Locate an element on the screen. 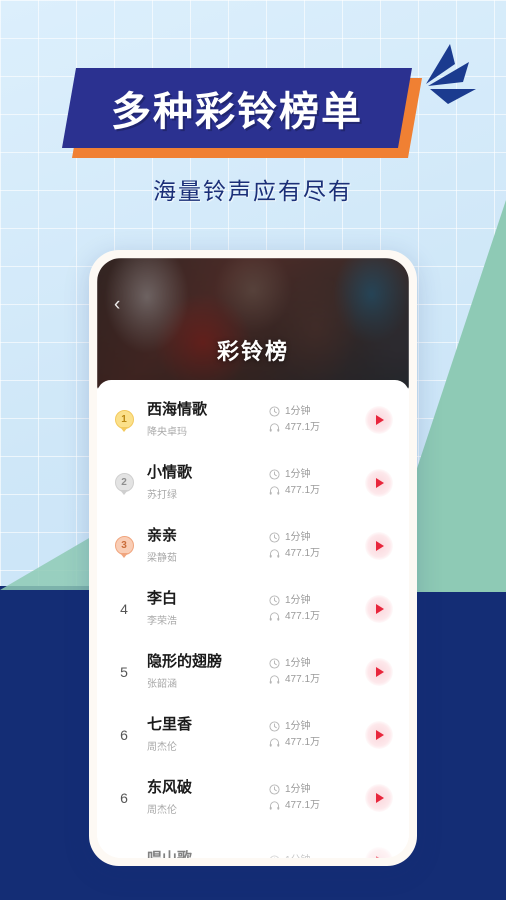 Image resolution: width=506 pixels, height=900 pixels. medal-badge-icon: 3 is located at coordinates (124, 545).